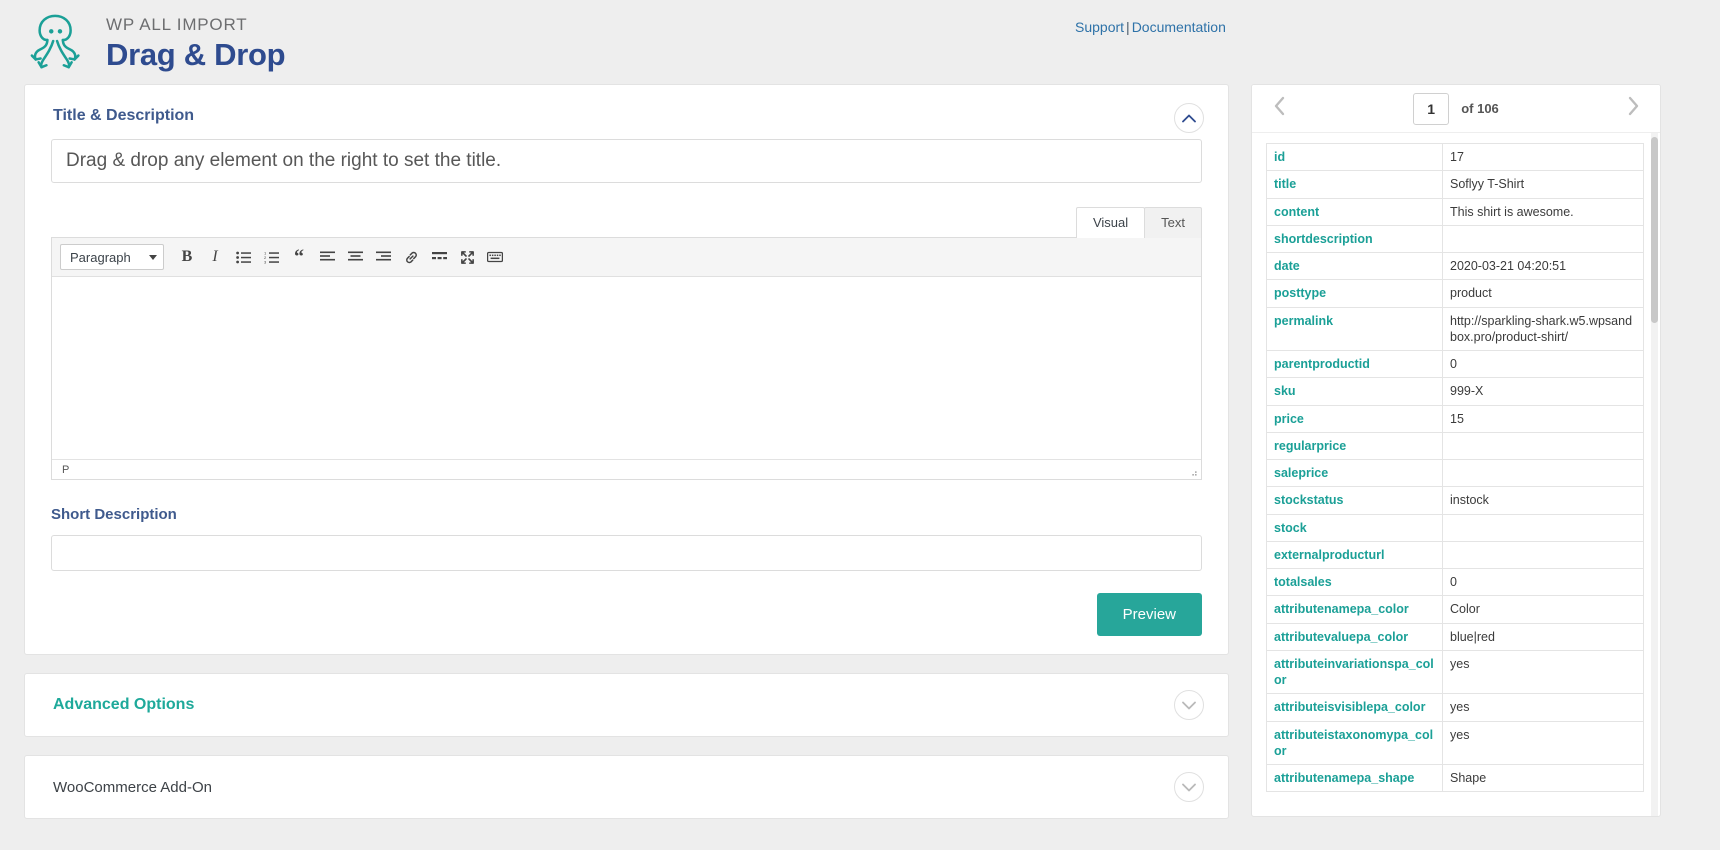  I want to click on table-row: stock, so click(1455, 527).